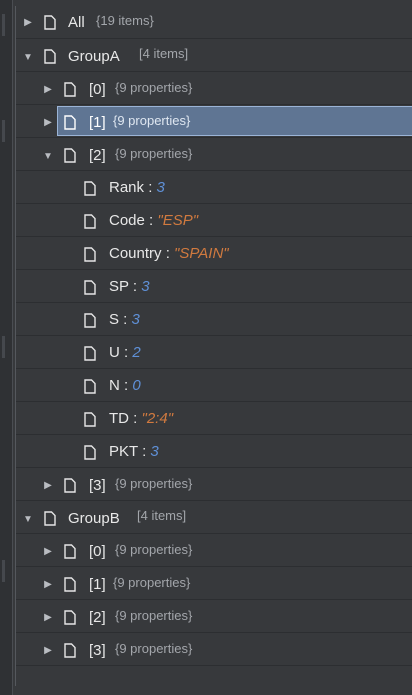 This screenshot has width=412, height=695. I want to click on property-row-country: Country : "SPAIN", so click(214, 253).